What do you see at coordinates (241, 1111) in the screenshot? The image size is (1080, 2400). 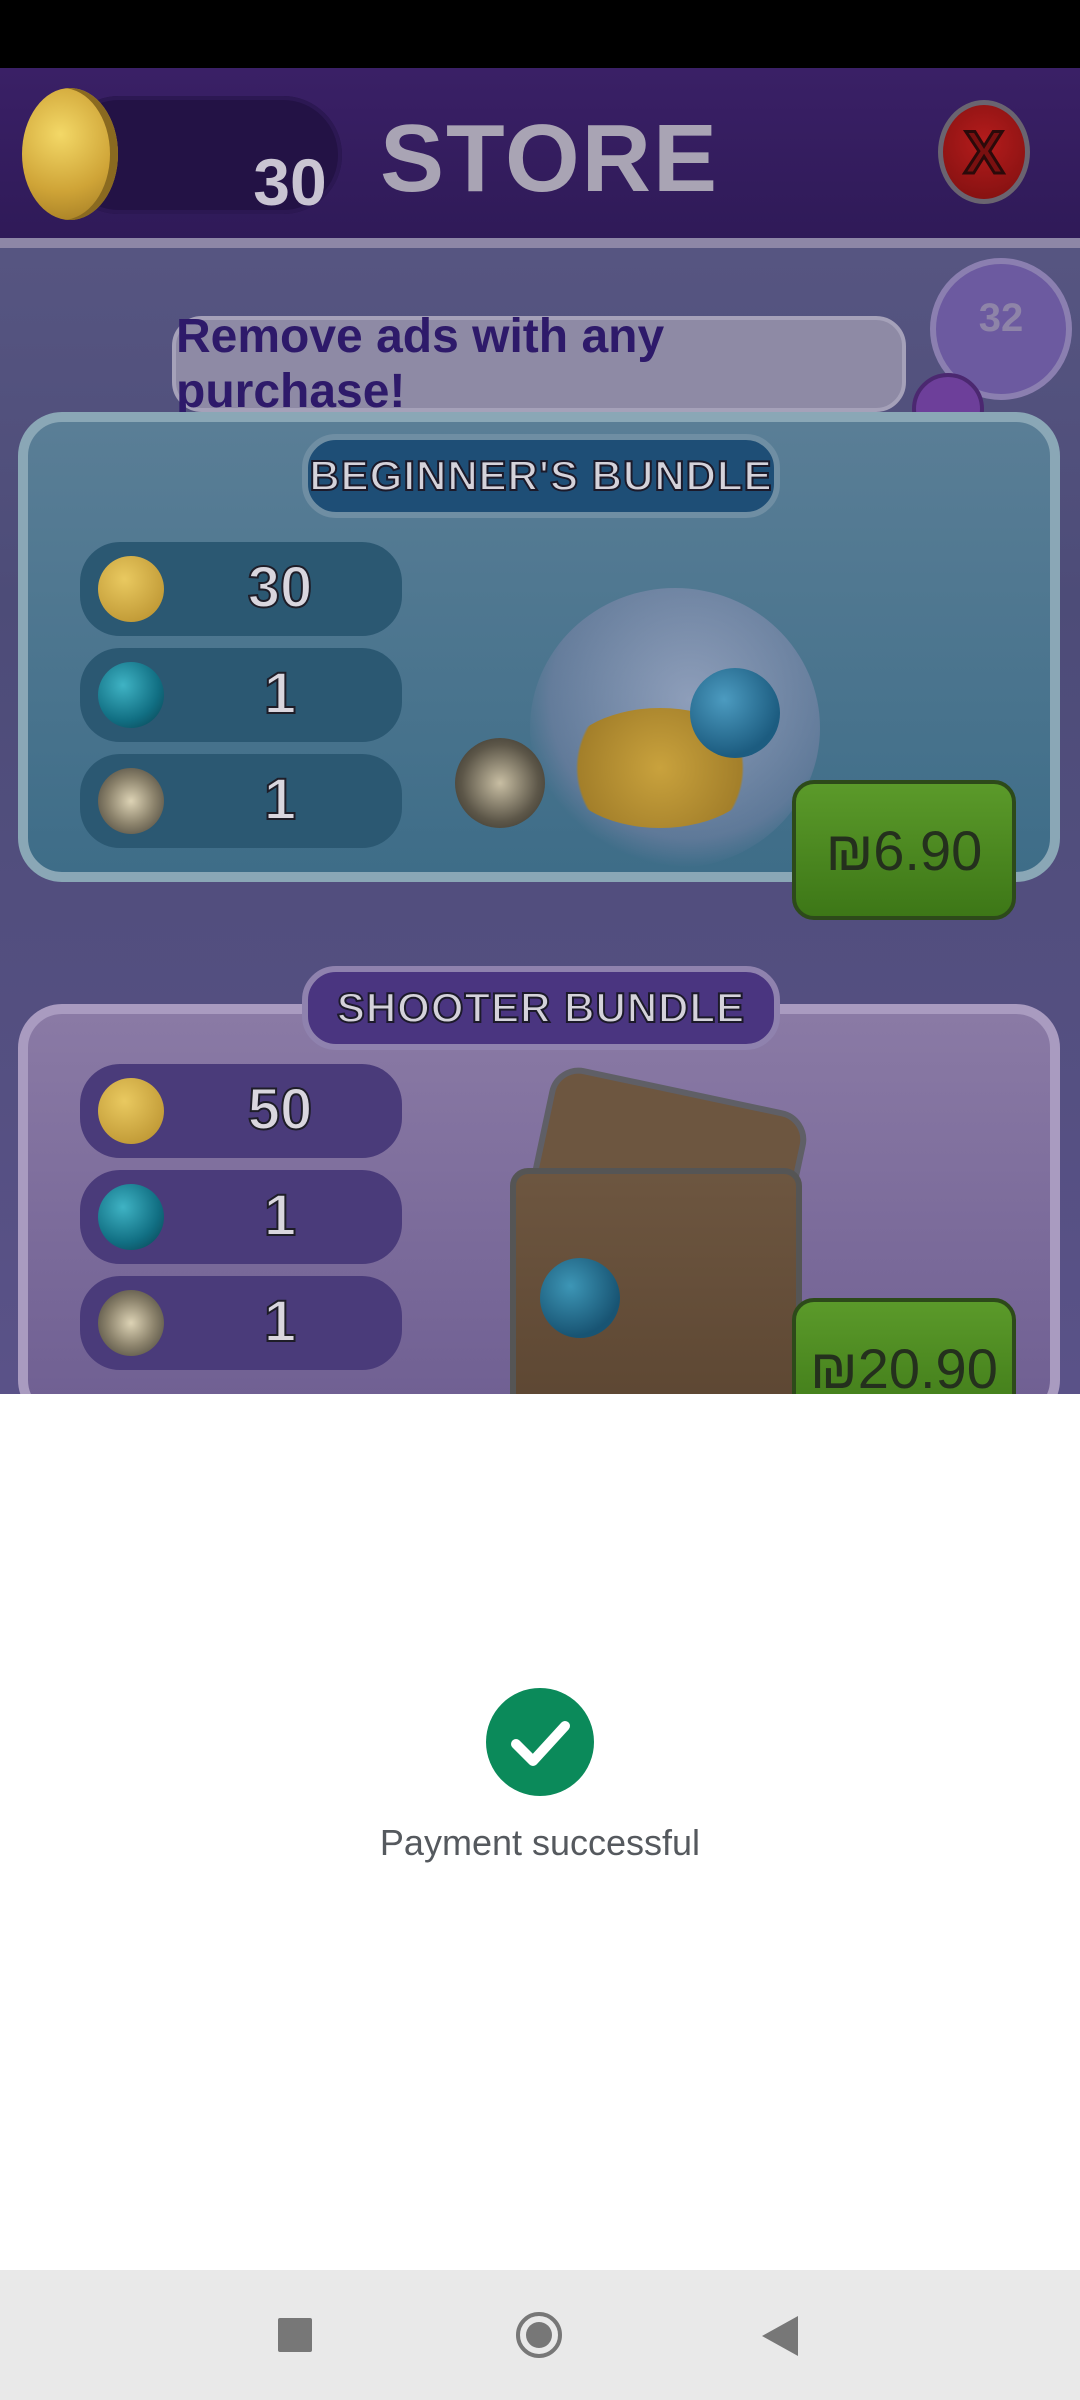 I see `bundle-item: 50` at bounding box center [241, 1111].